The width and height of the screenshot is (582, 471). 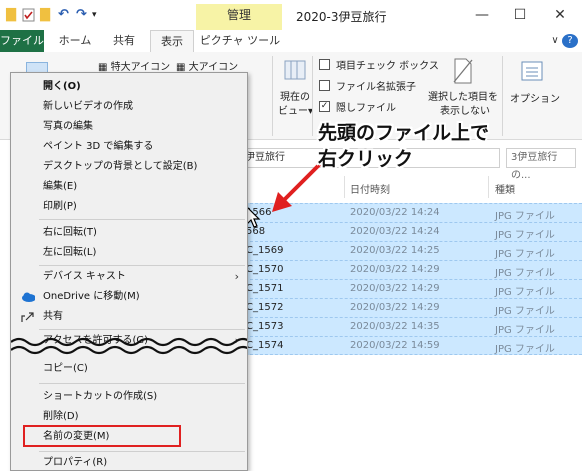 I want to click on customize-toolbar-icon: ▾, so click(x=94, y=15).